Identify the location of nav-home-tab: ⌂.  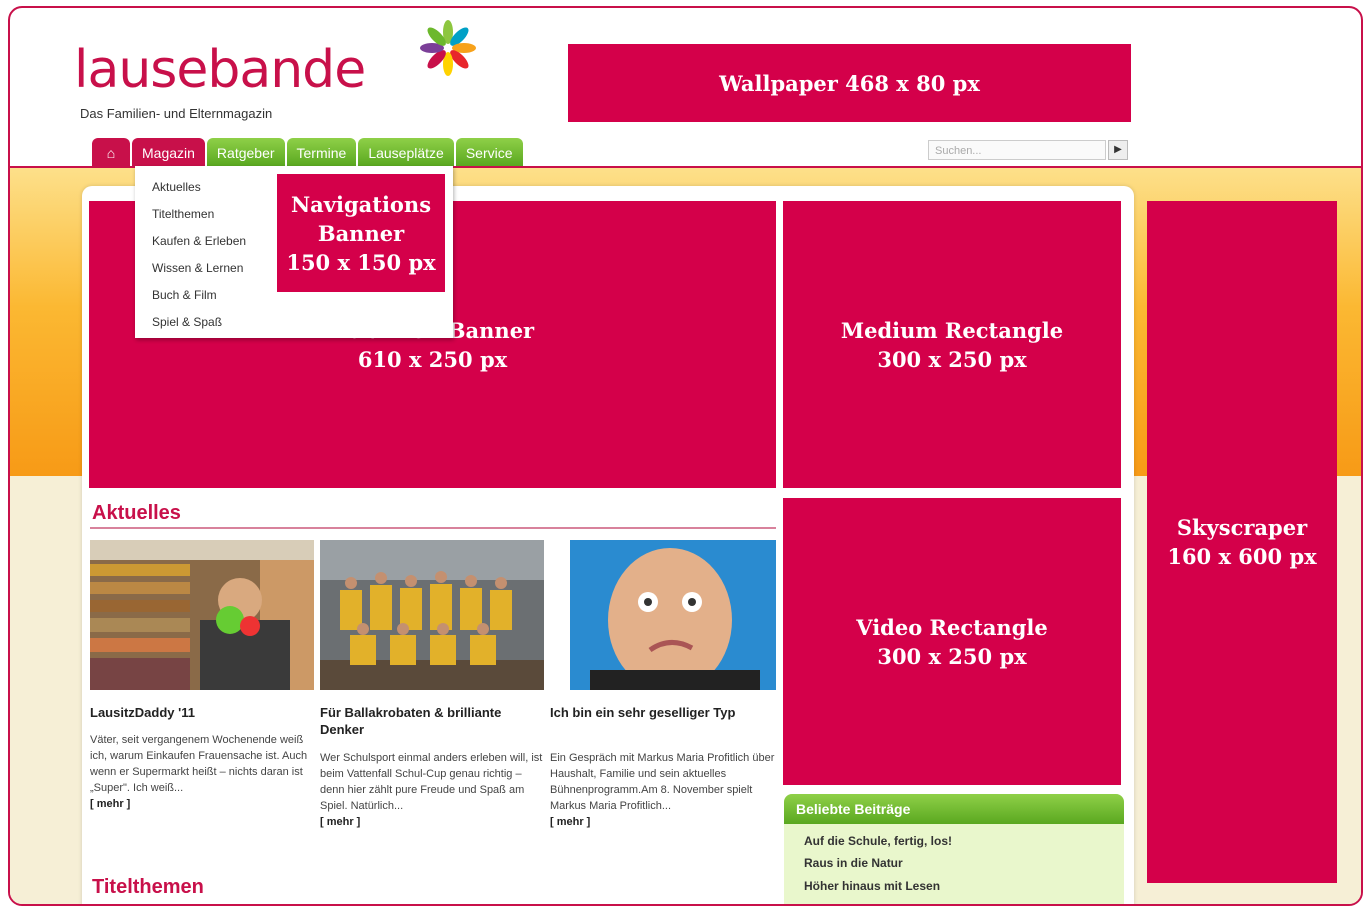
(111, 152).